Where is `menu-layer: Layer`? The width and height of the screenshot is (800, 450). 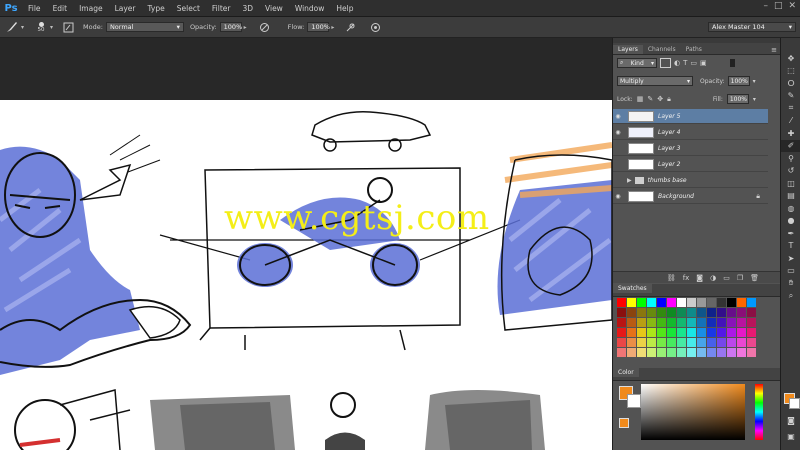
menu-layer: Layer is located at coordinates (125, 8).